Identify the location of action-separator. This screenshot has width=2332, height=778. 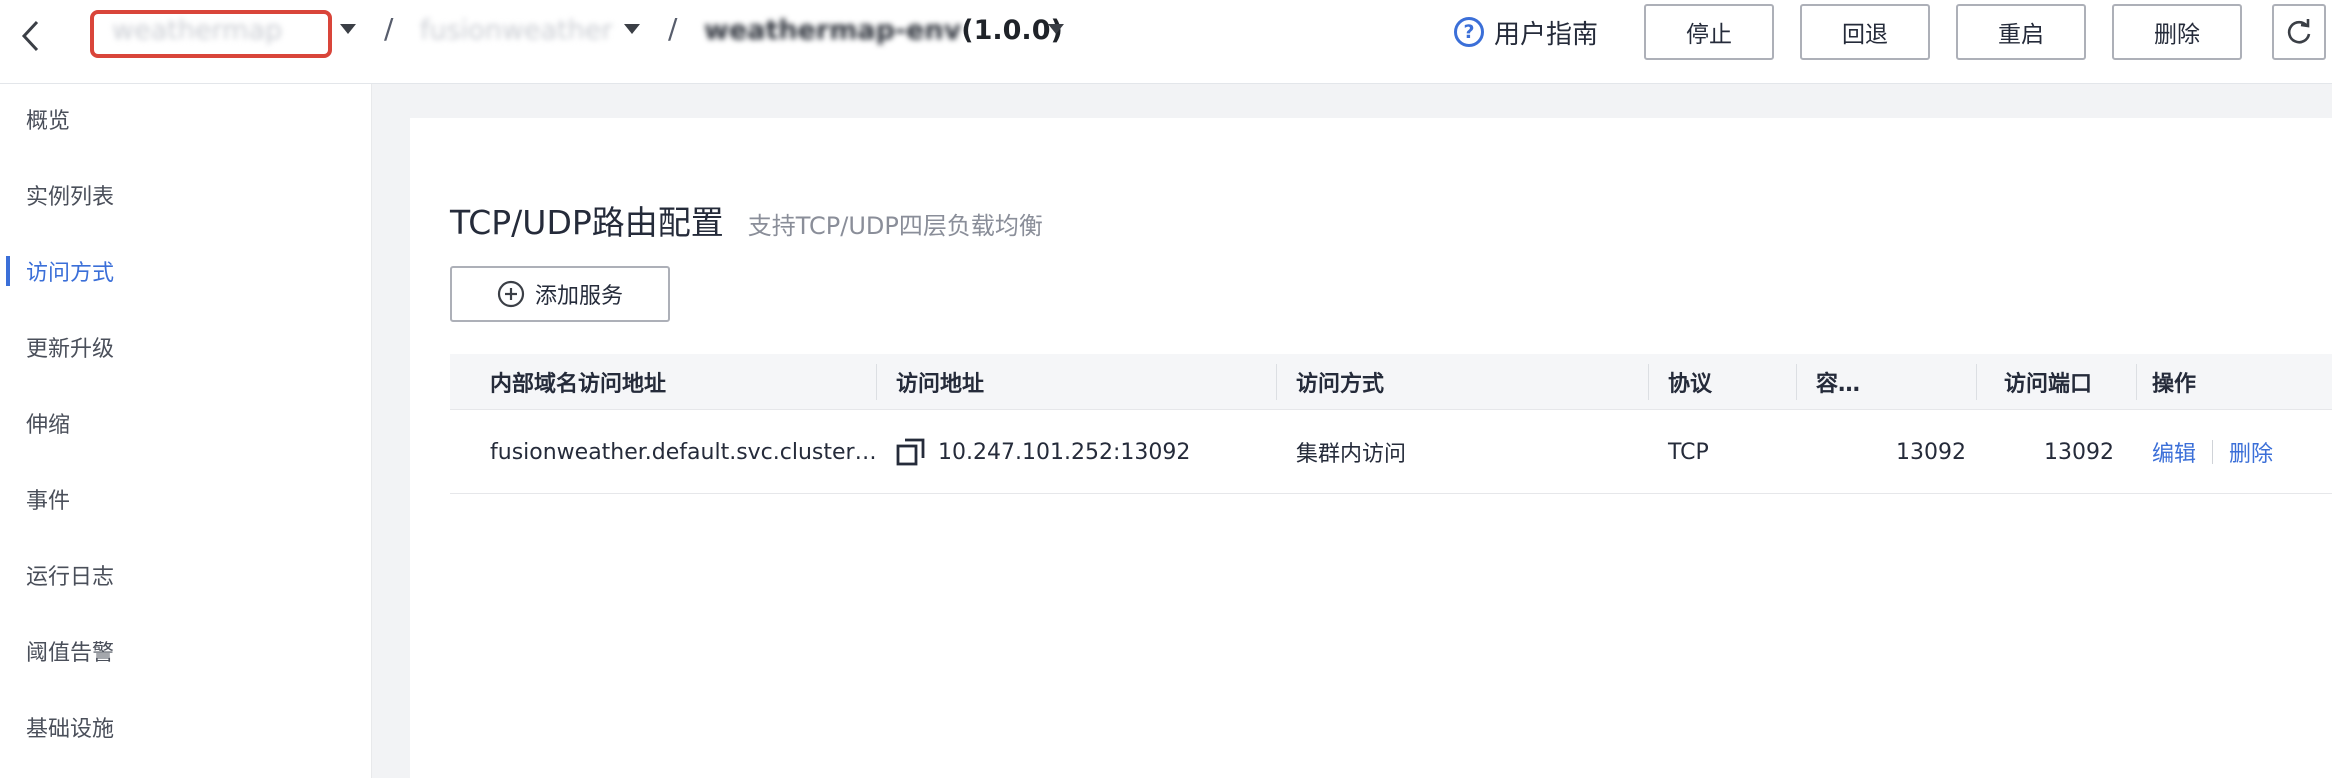
(2213, 452).